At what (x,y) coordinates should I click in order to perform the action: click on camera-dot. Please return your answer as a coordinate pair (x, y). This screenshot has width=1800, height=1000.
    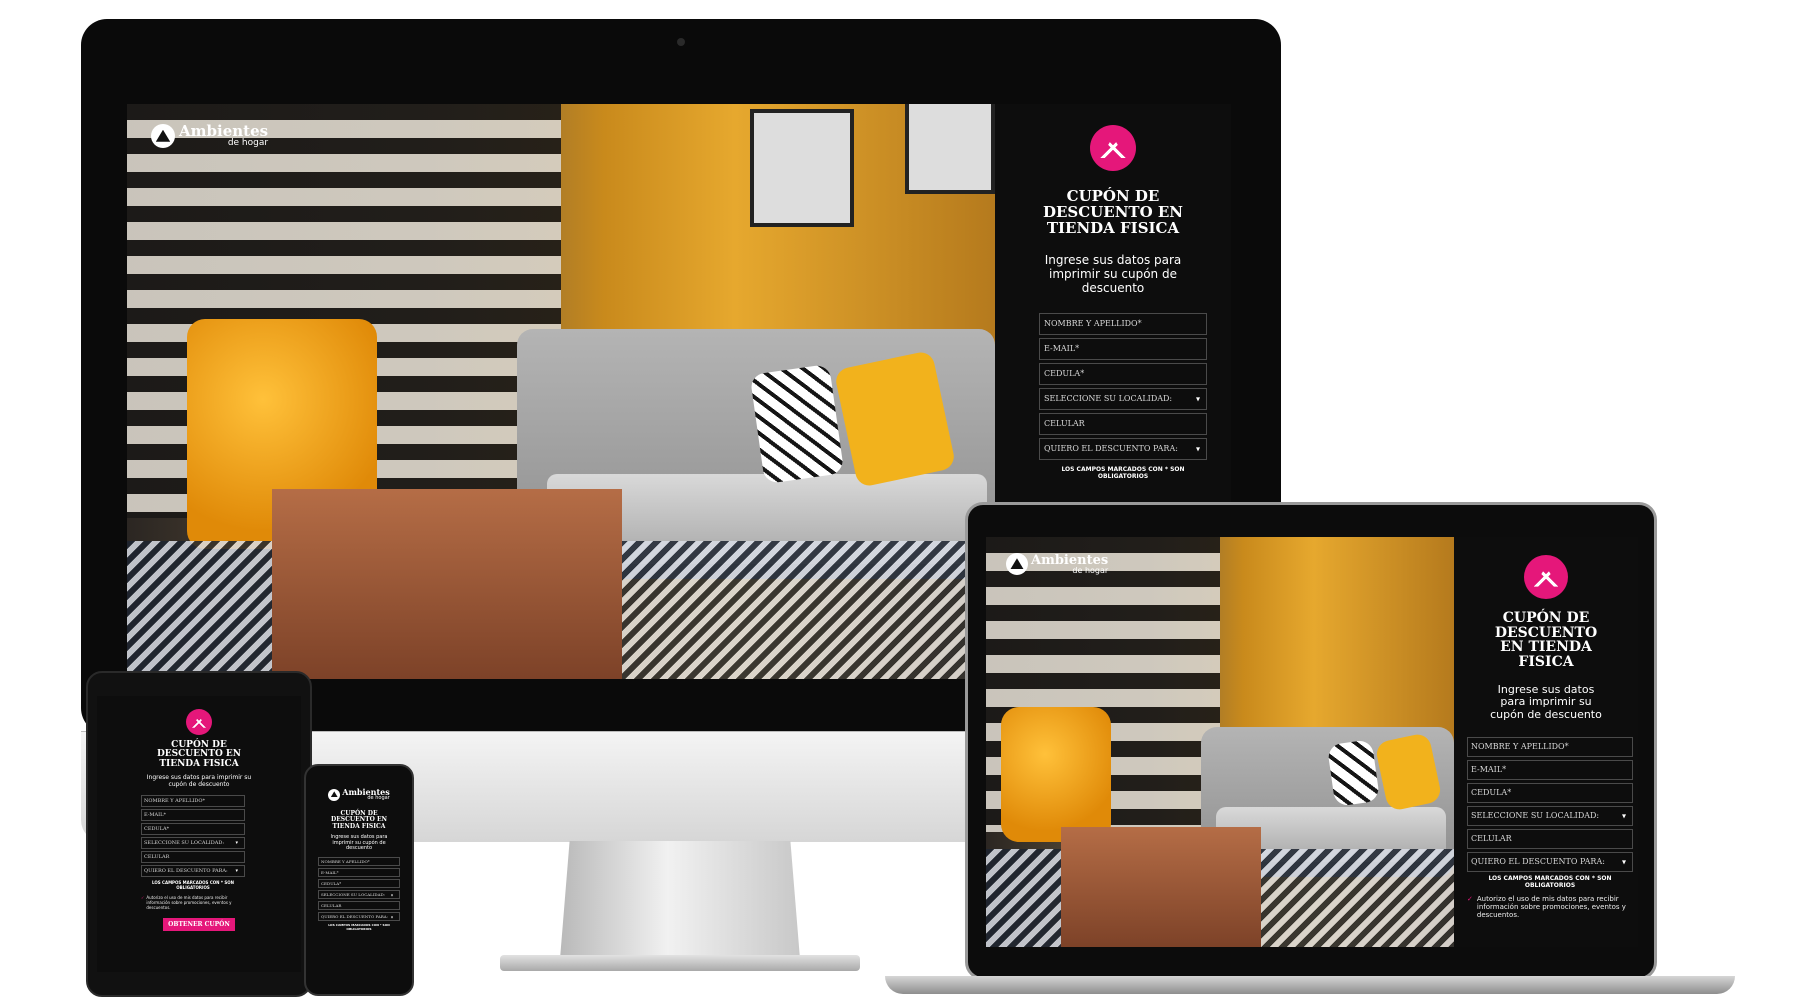
    Looking at the image, I should click on (681, 42).